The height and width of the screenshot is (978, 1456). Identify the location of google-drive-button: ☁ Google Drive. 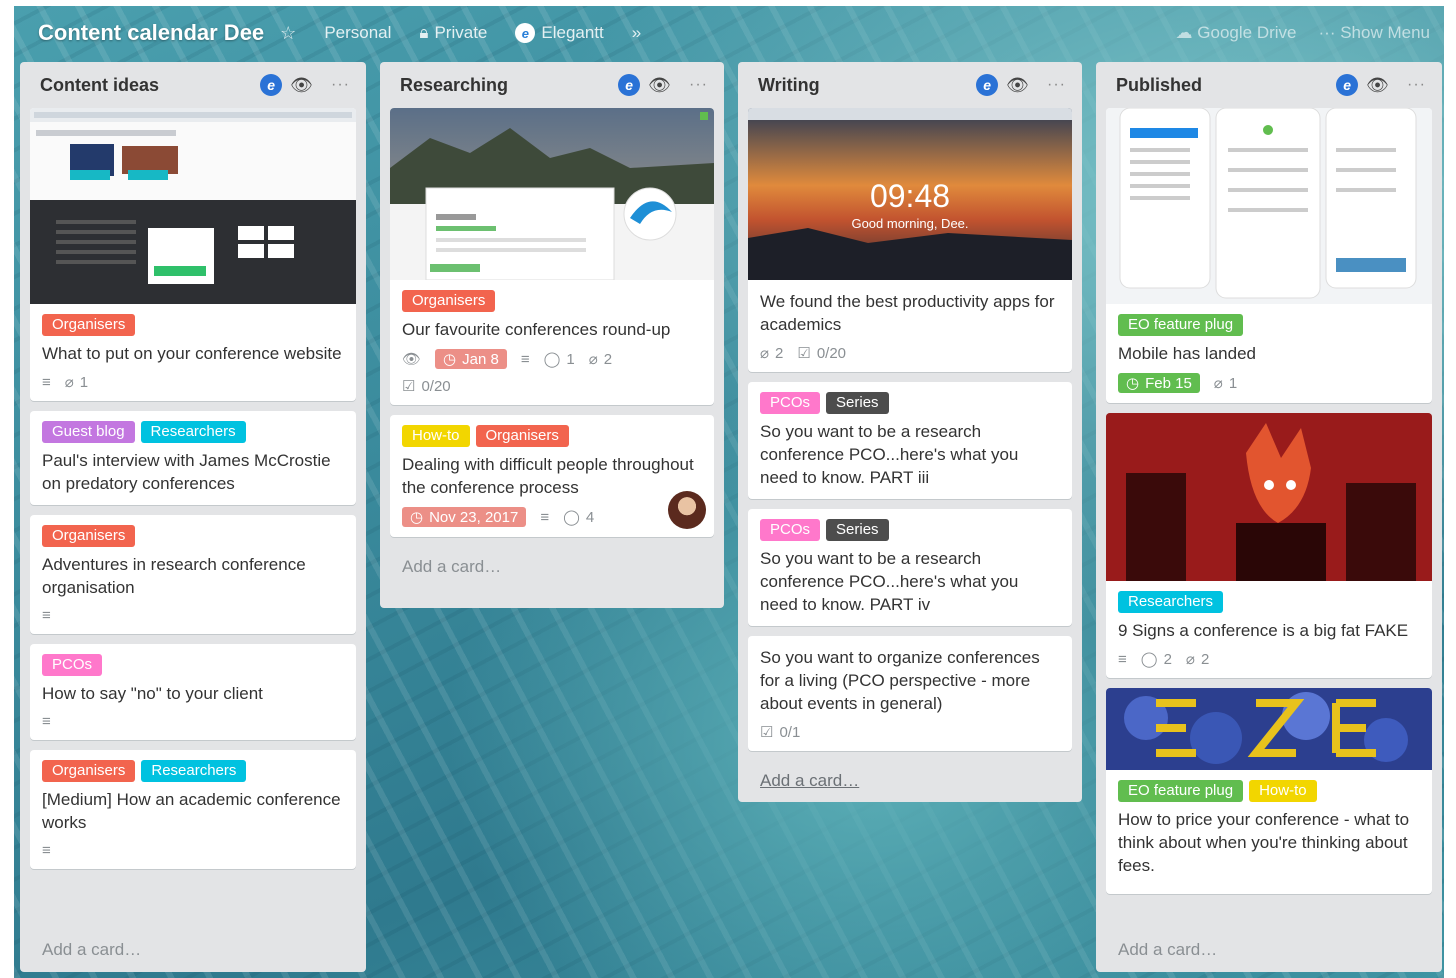
(1236, 33).